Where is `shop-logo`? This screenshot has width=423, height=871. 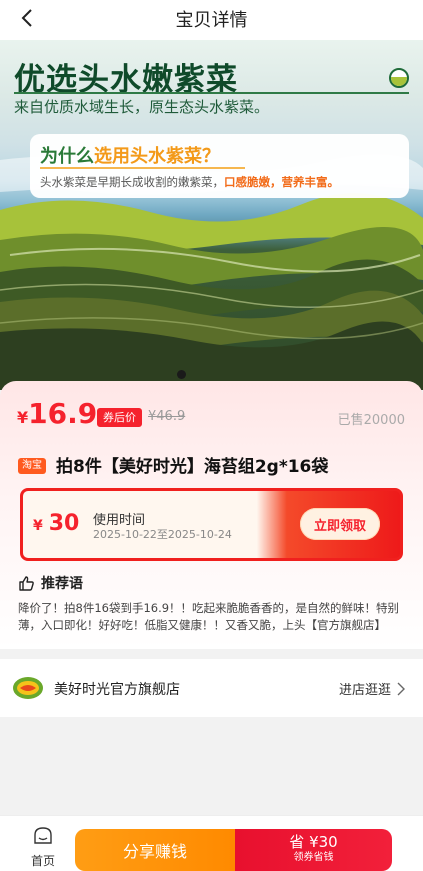 shop-logo is located at coordinates (28, 688).